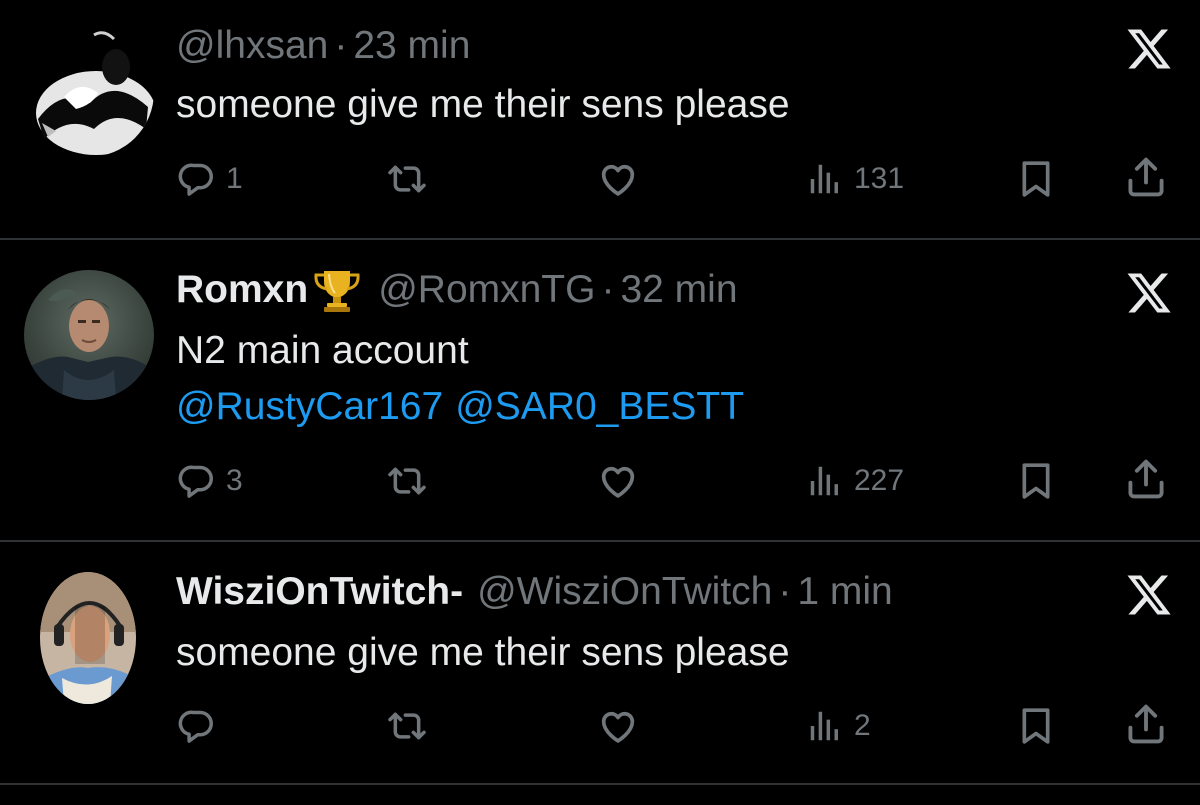 The width and height of the screenshot is (1200, 805). Describe the element at coordinates (879, 480) in the screenshot. I see `view-count: 227` at that location.